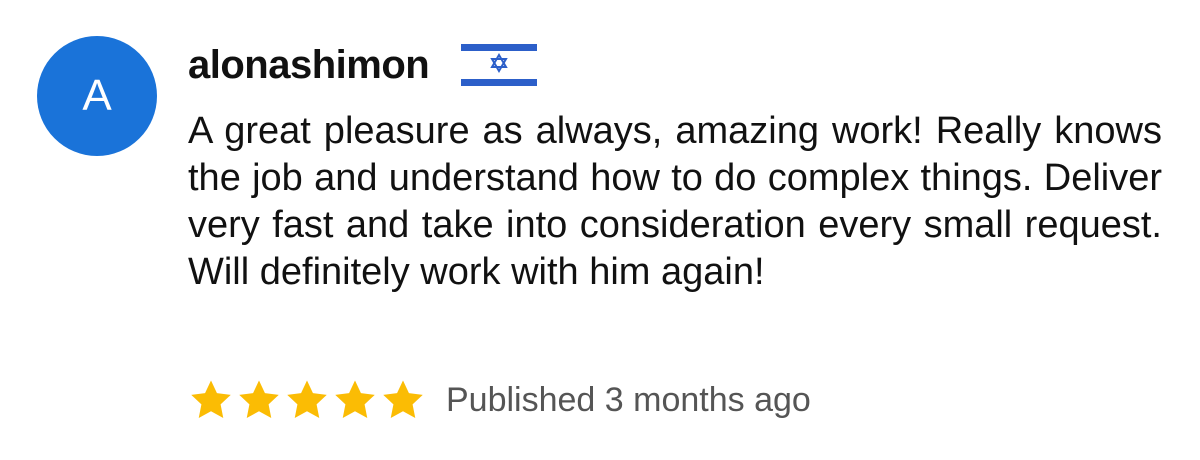 This screenshot has width=1200, height=460. I want to click on review-footer: Published 3 months ago, so click(499, 400).